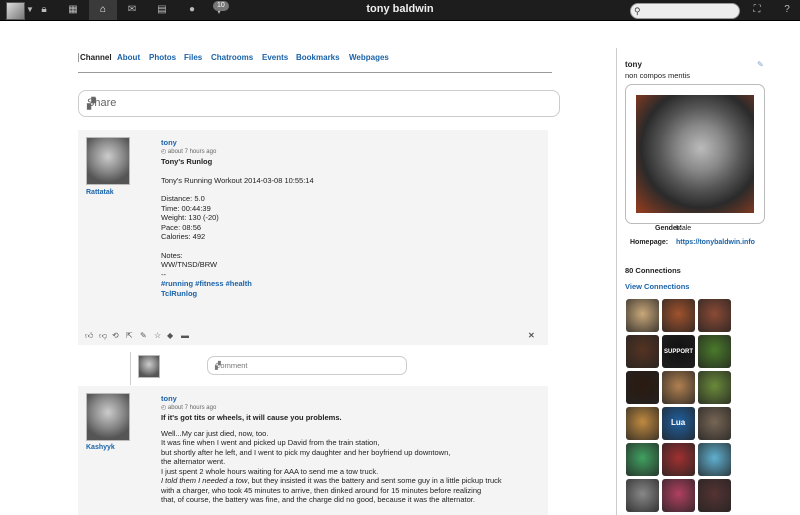  I want to click on search-input, so click(691, 11).